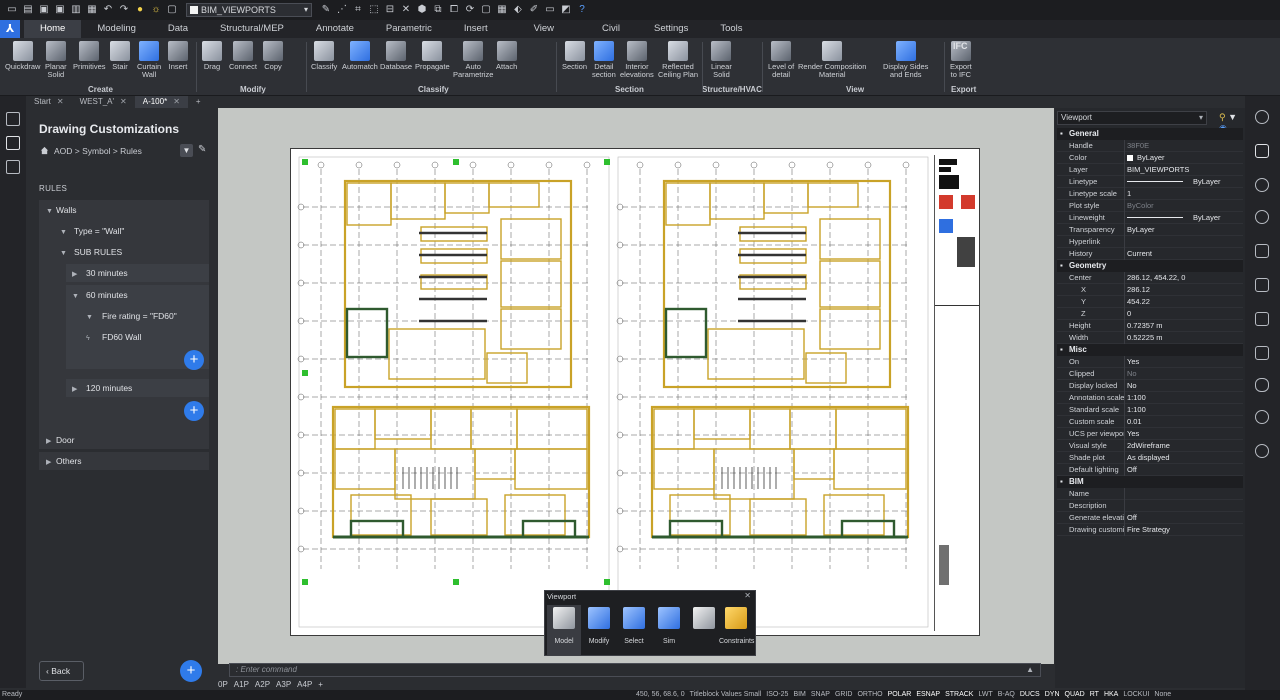  I want to click on property-row: Default lighting Off, so click(1150, 470).